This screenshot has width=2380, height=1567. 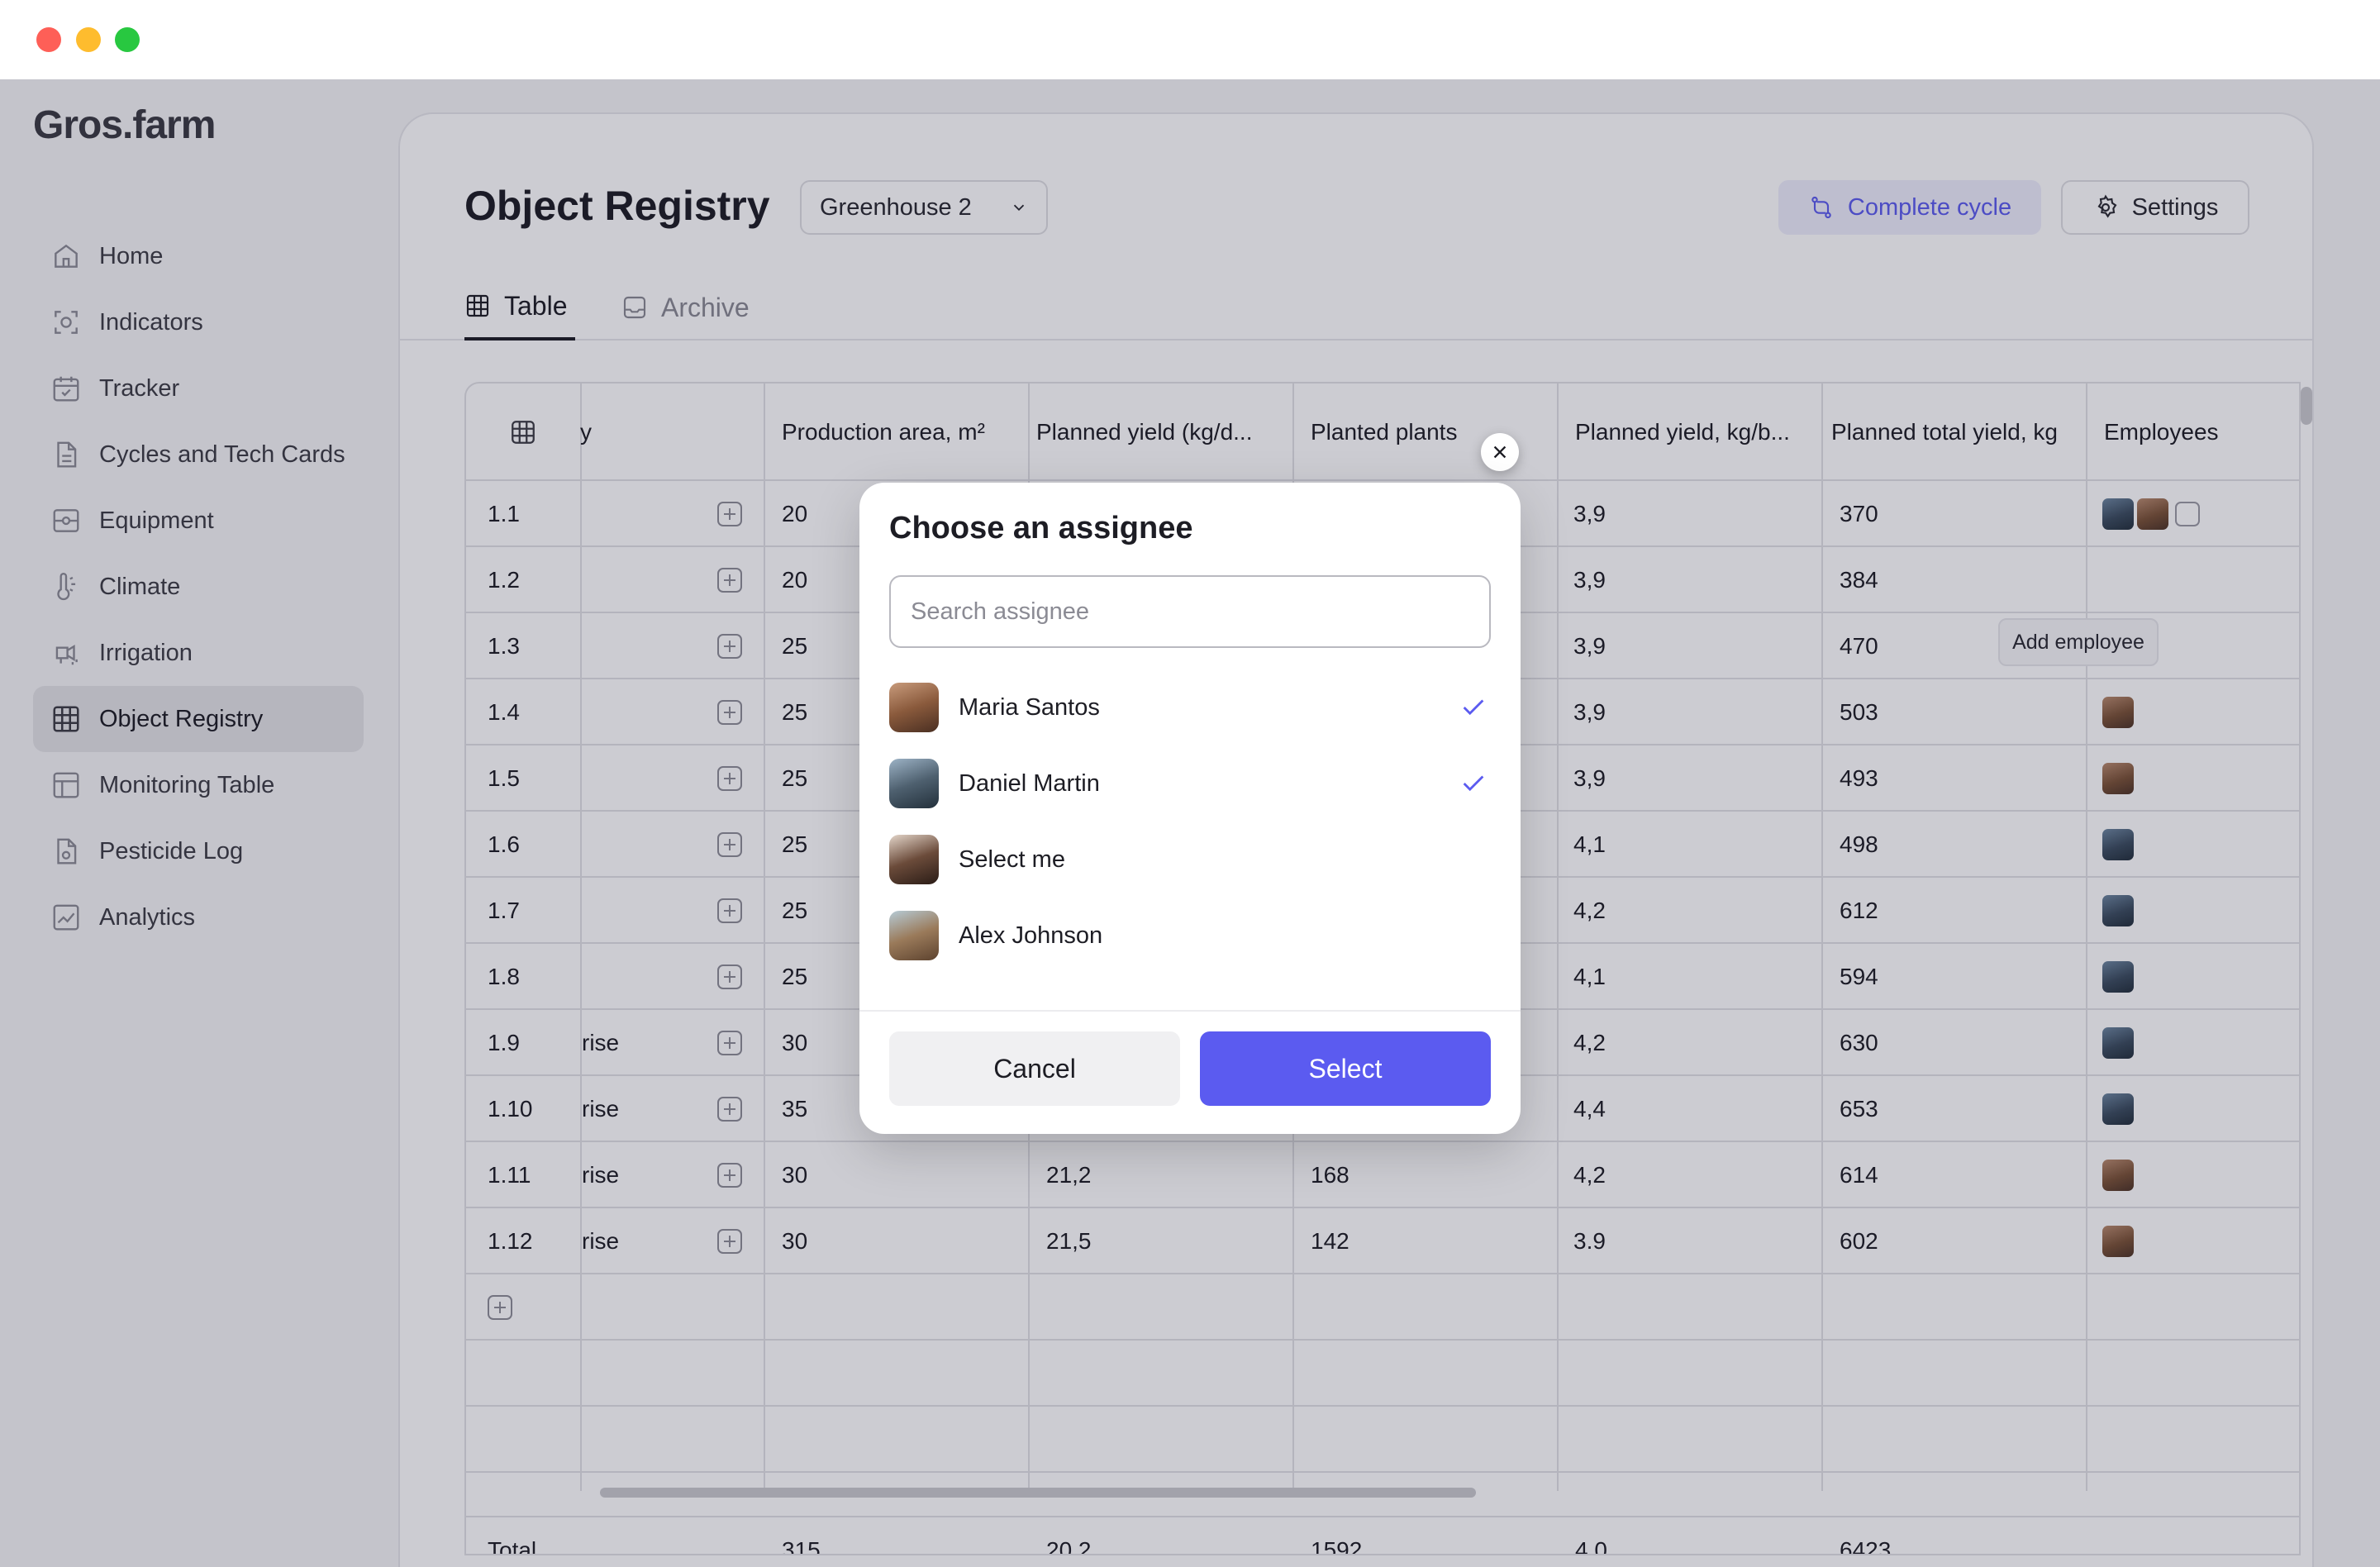 I want to click on minimize-window-button, so click(x=88, y=39).